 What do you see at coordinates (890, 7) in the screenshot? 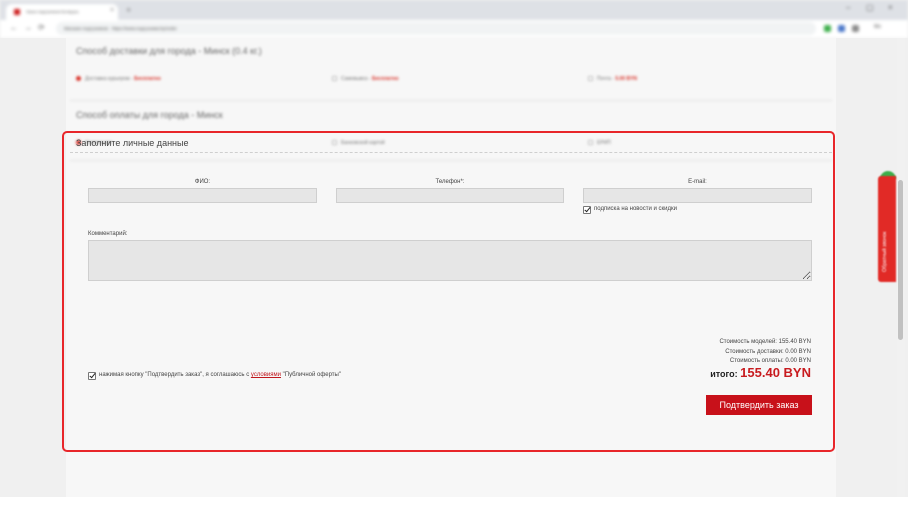
I see `close-window-icon: ×` at bounding box center [890, 7].